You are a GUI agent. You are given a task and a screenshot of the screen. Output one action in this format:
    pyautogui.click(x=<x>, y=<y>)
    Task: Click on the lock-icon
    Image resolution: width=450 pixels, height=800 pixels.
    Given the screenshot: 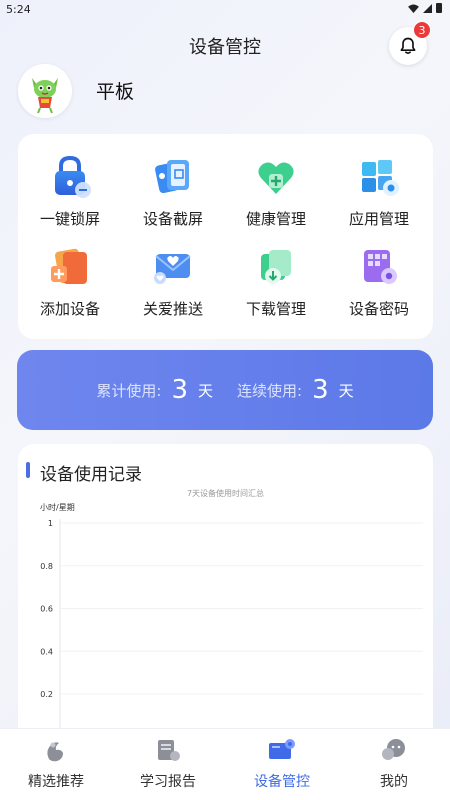 What is the action you would take?
    pyautogui.click(x=73, y=176)
    